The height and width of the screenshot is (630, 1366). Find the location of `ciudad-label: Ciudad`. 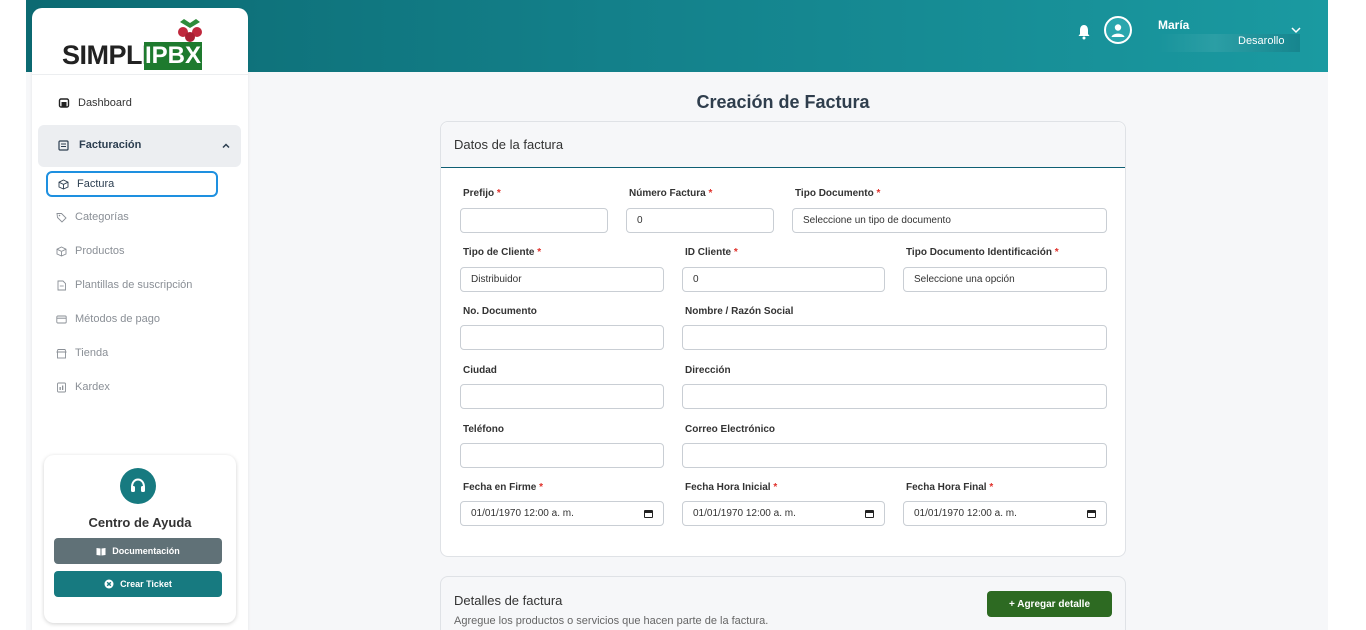

ciudad-label: Ciudad is located at coordinates (480, 370).